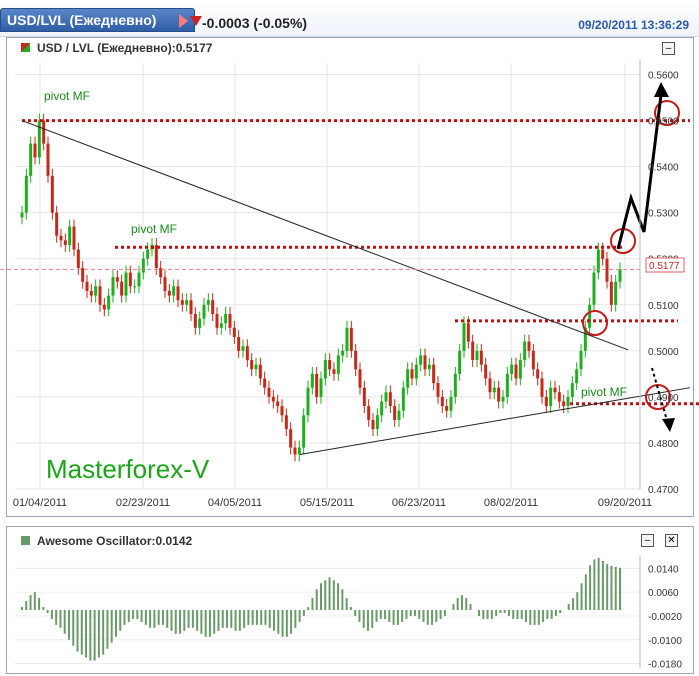 This screenshot has width=699, height=676. What do you see at coordinates (595, 323) in the screenshot?
I see `highlight-circle` at bounding box center [595, 323].